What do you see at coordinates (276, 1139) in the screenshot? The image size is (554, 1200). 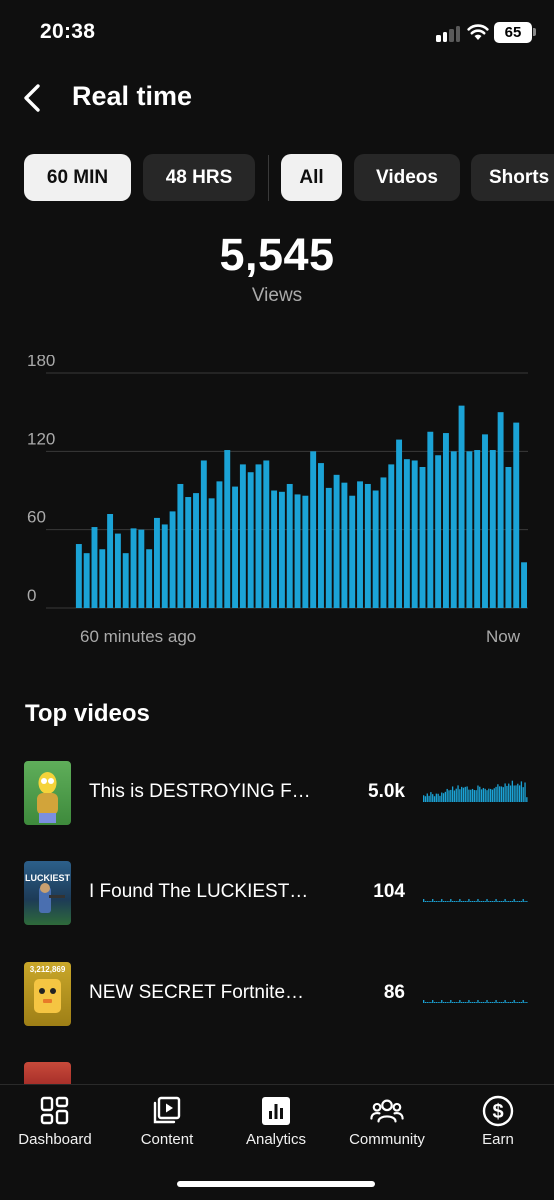 I see `nav-label: Analytics` at bounding box center [276, 1139].